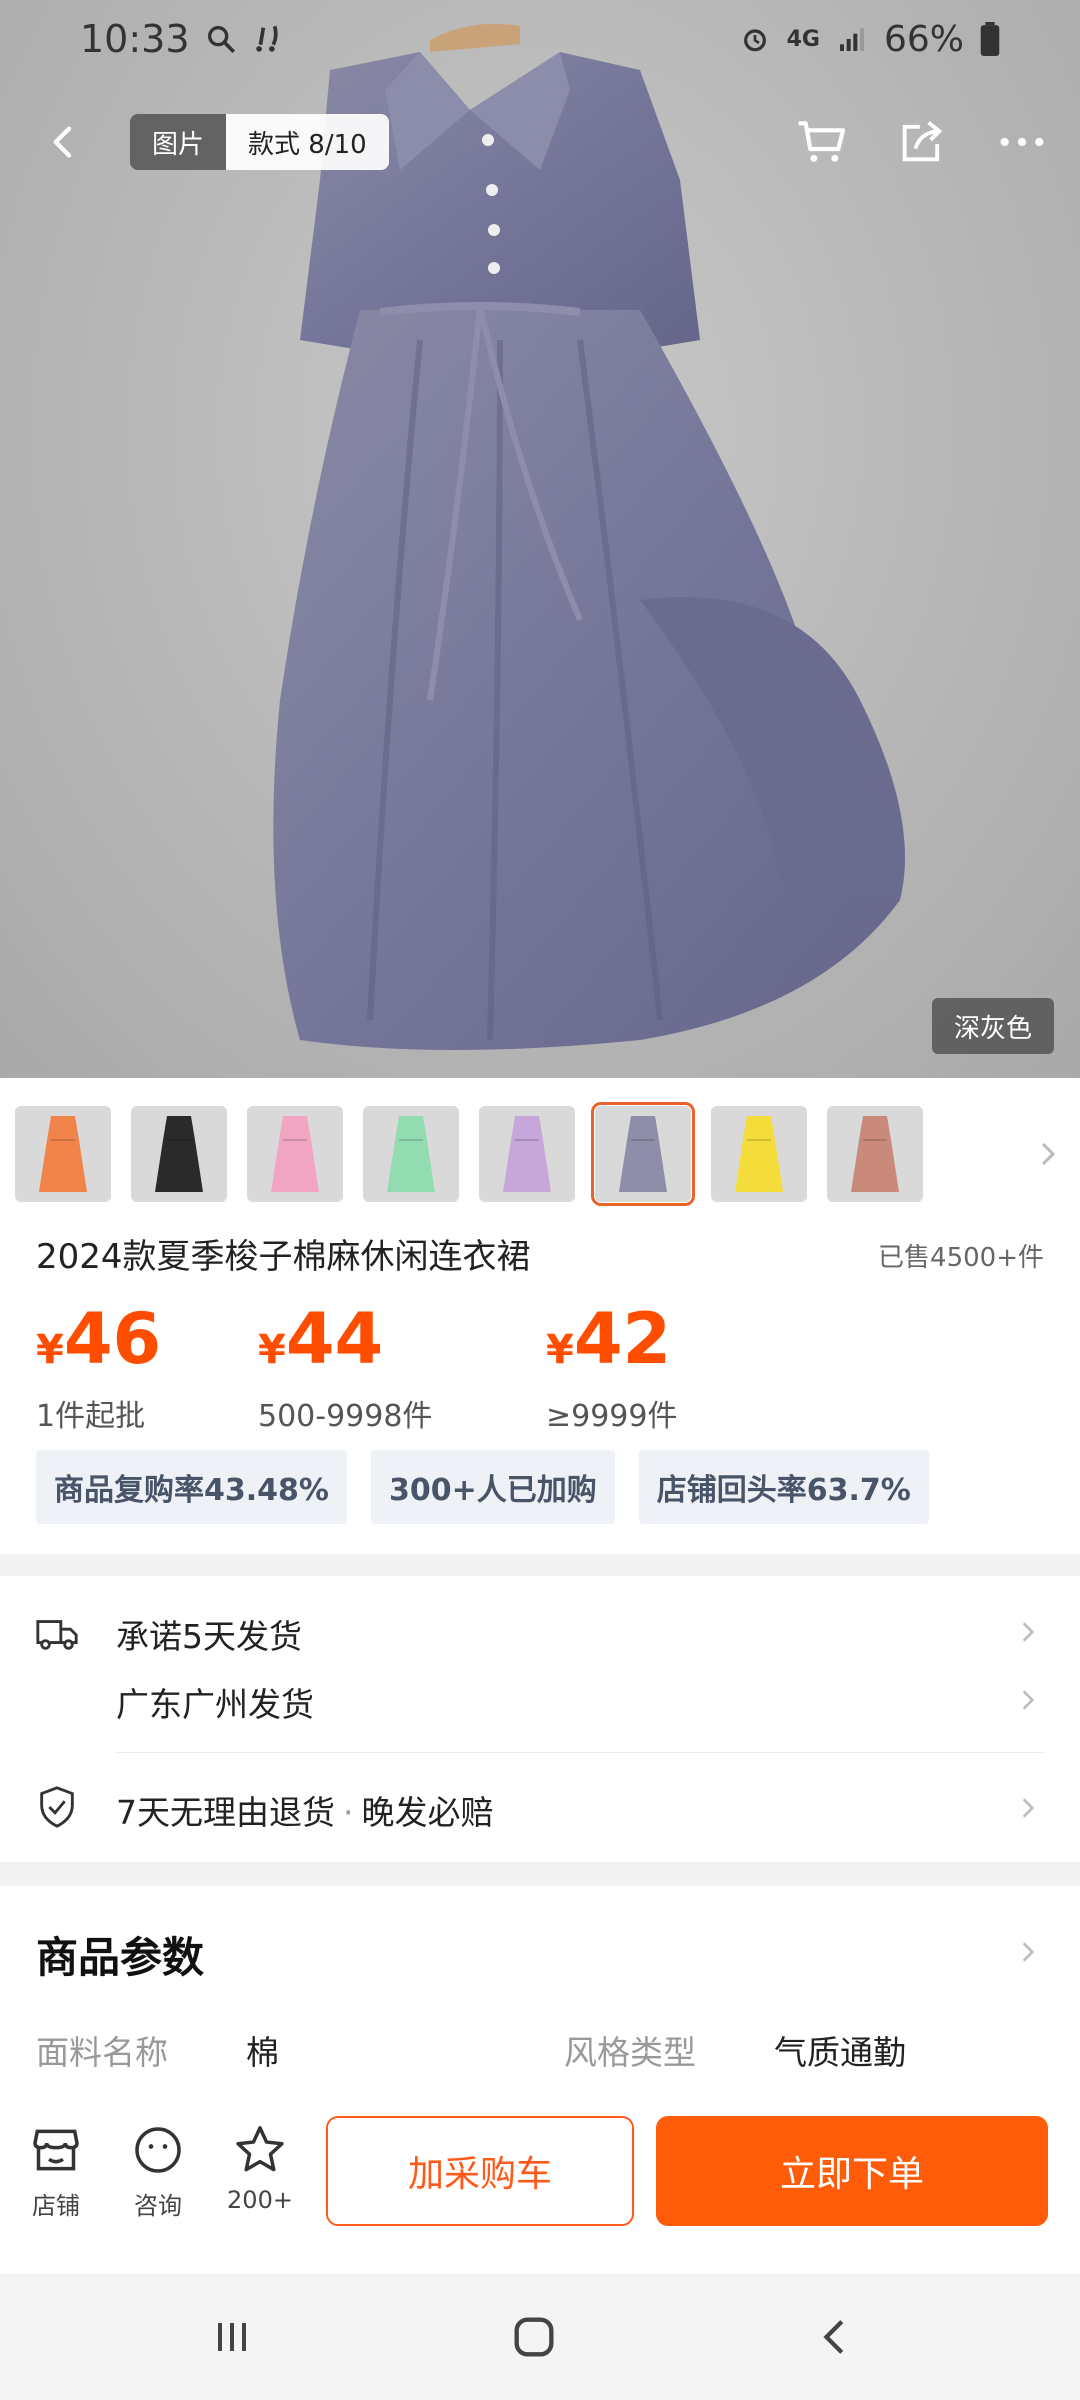  I want to click on notification-icon, so click(266, 38).